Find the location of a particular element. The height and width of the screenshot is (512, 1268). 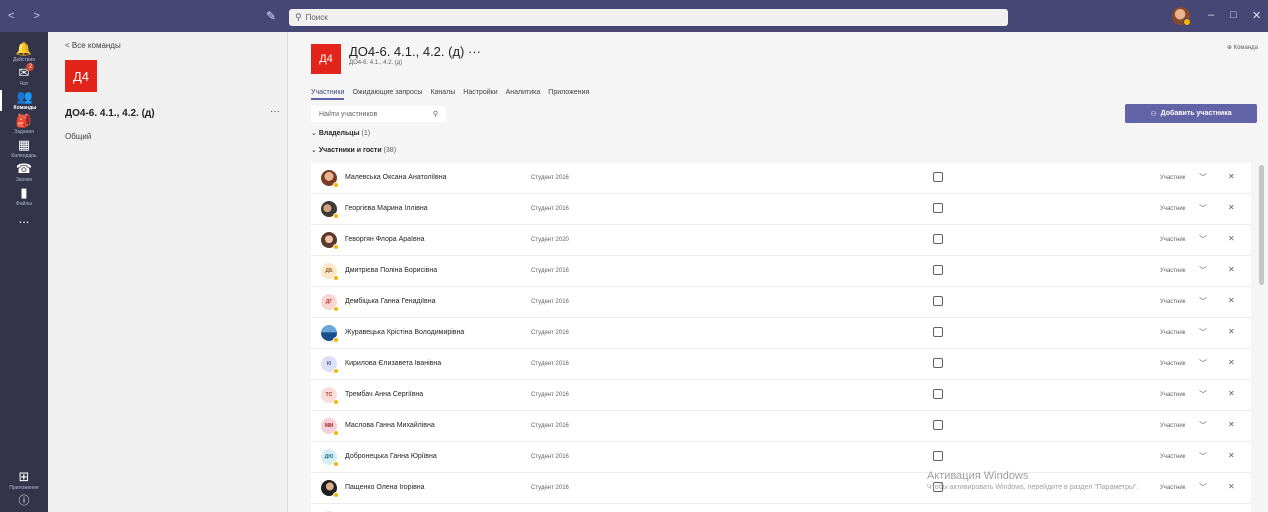

find-members-input: Найти участников ⚲ is located at coordinates (378, 114).